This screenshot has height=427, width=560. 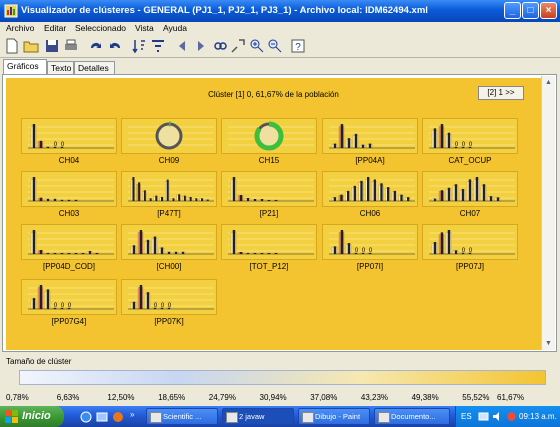 What do you see at coordinates (175, 28) in the screenshot?
I see `menu-ayuda: Ayuda` at bounding box center [175, 28].